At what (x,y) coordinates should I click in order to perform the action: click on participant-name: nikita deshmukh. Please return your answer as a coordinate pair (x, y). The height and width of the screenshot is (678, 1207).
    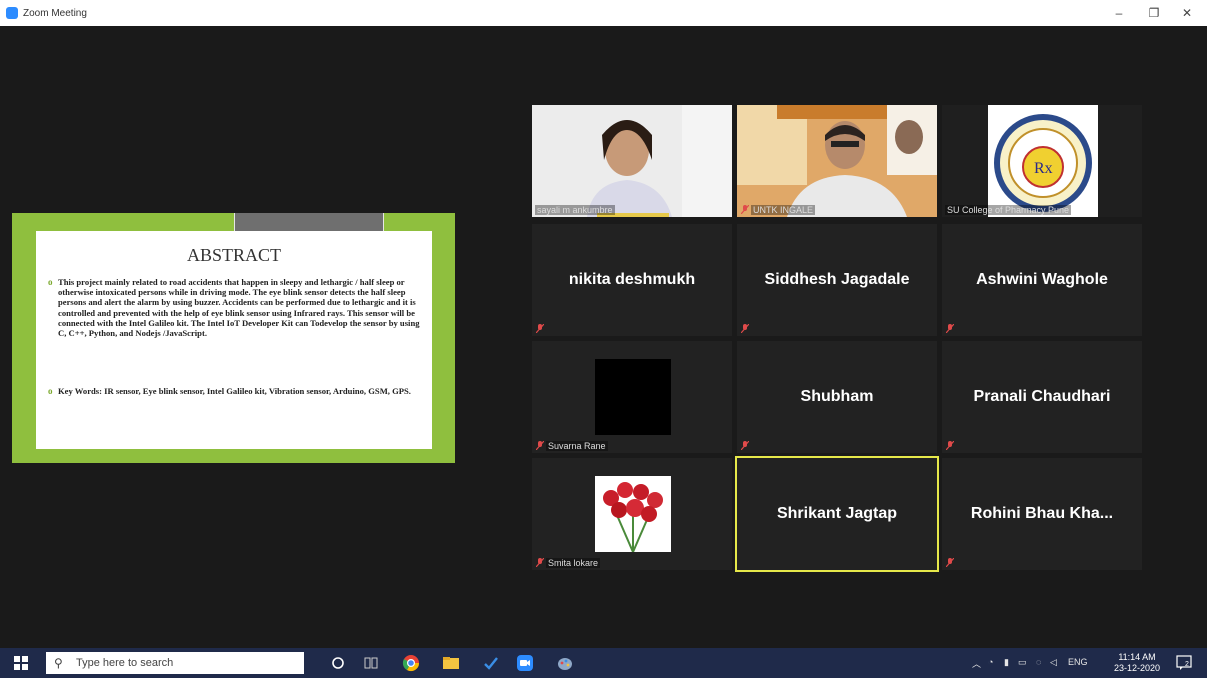
    Looking at the image, I should click on (632, 279).